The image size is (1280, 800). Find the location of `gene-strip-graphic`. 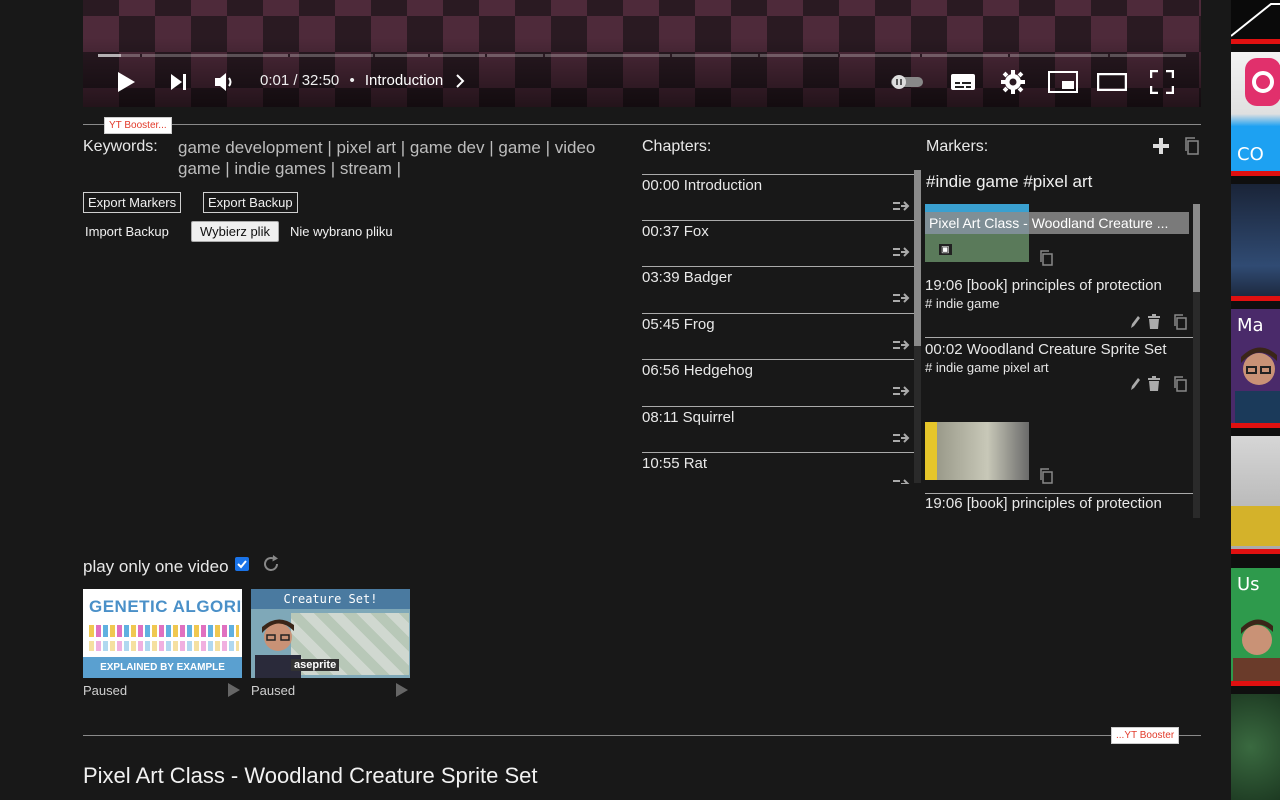

gene-strip-graphic is located at coordinates (164, 631).